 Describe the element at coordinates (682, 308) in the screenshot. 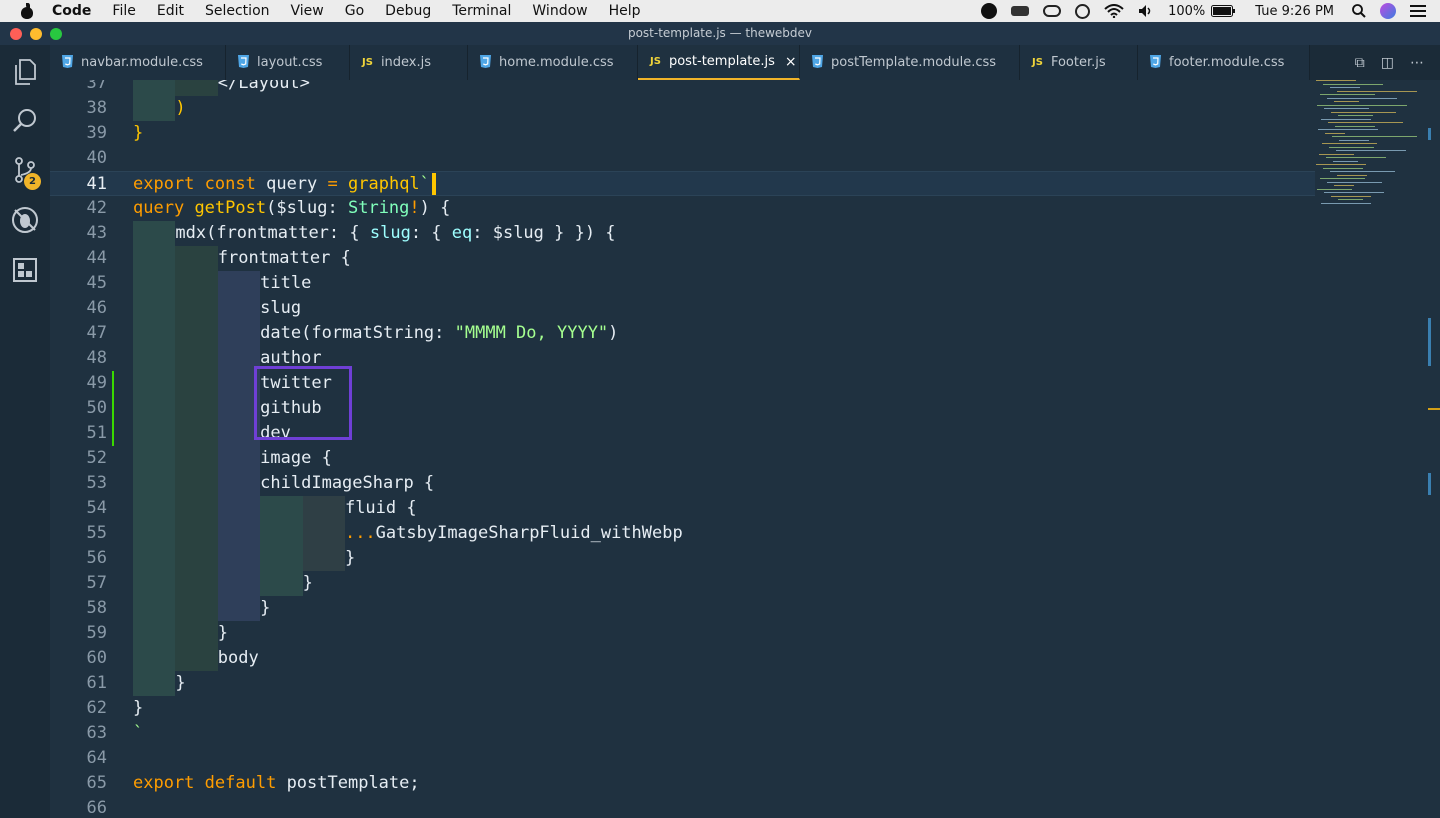

I see `code-line: 46 slug` at that location.